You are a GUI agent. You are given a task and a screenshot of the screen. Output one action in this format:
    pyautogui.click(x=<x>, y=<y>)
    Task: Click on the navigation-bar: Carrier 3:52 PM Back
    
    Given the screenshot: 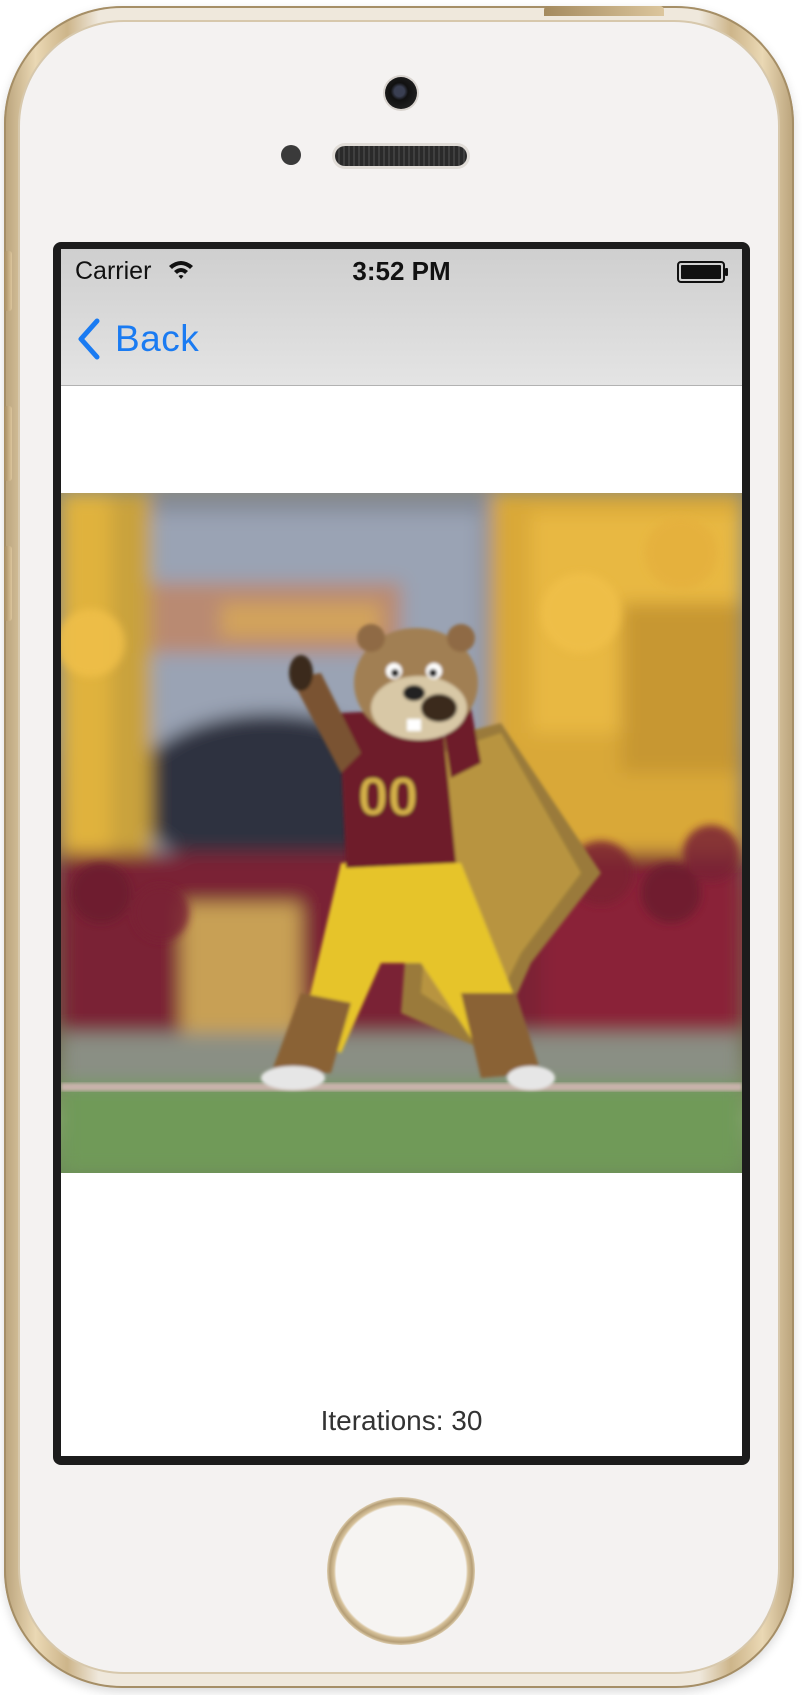 What is the action you would take?
    pyautogui.click(x=401, y=317)
    